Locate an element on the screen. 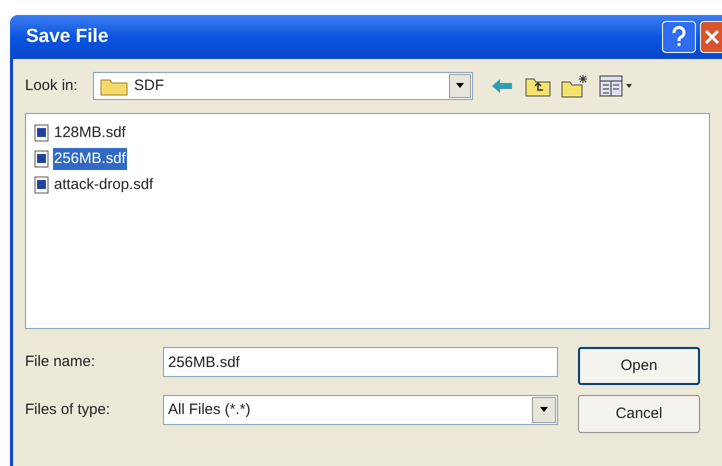  file-type-dropdown: All Files (*.*) is located at coordinates (360, 410).